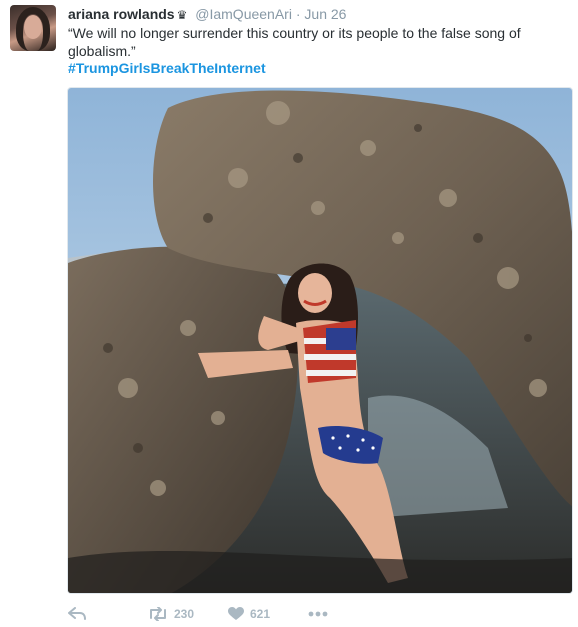 The image size is (578, 627). Describe the element at coordinates (182, 15) in the screenshot. I see `crown-icon: ♛` at that location.